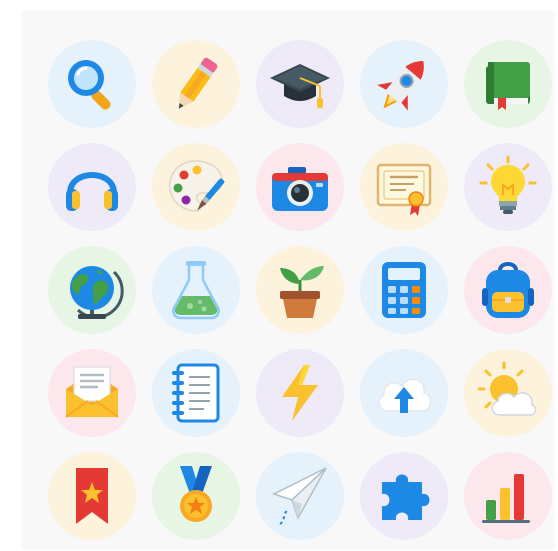 This screenshot has width=558, height=551. What do you see at coordinates (404, 187) in the screenshot?
I see `certificate-icon` at bounding box center [404, 187].